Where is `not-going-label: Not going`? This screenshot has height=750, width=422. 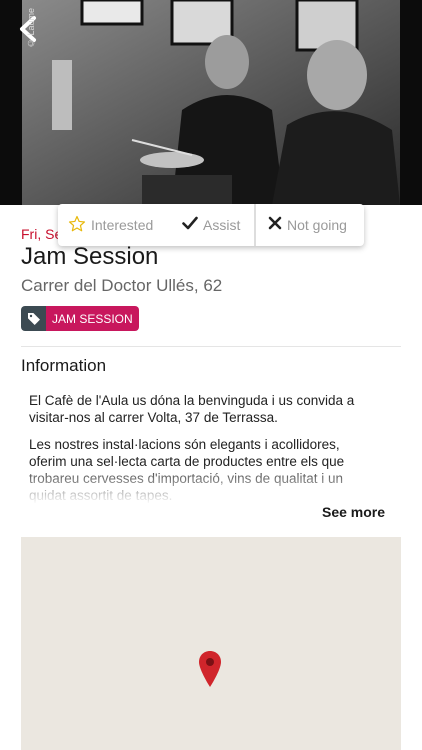 not-going-label: Not going is located at coordinates (317, 225).